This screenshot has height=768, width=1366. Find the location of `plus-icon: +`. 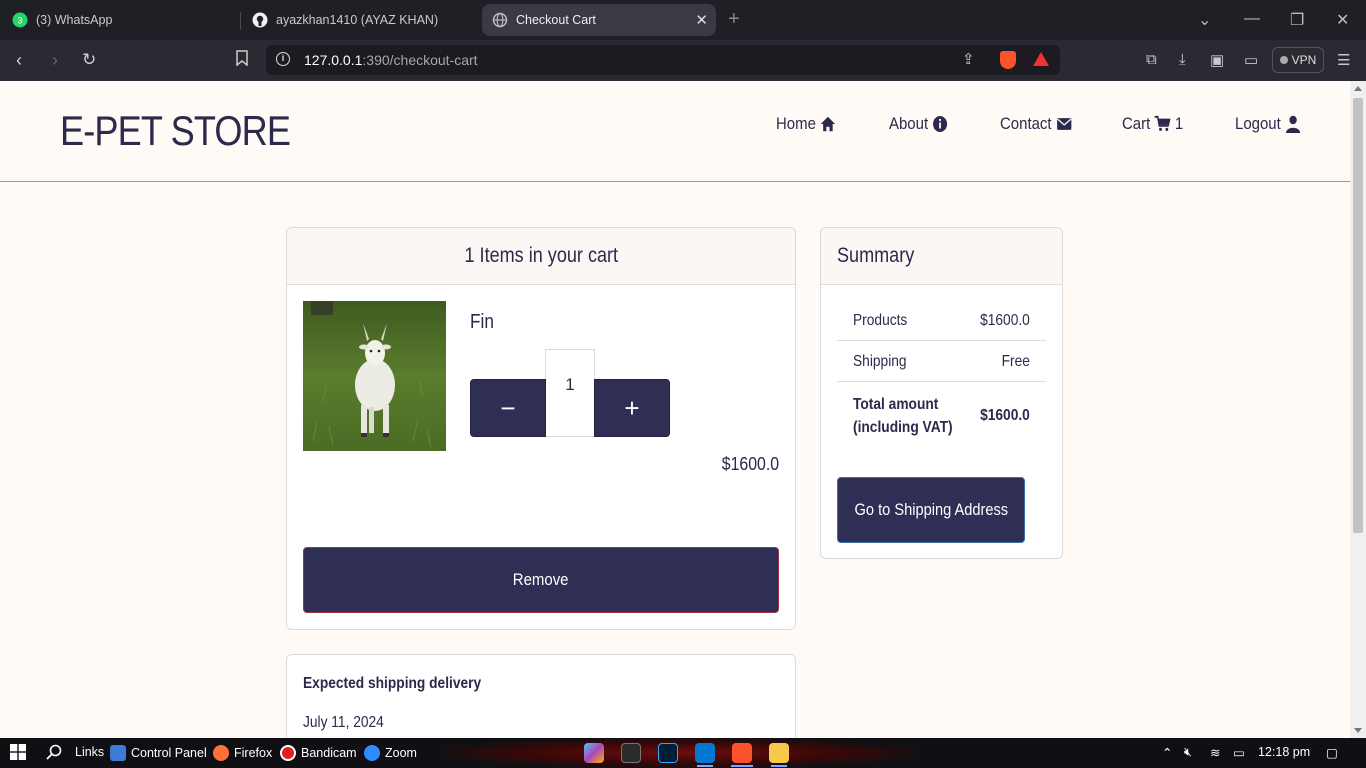

plus-icon: + is located at coordinates (632, 407).